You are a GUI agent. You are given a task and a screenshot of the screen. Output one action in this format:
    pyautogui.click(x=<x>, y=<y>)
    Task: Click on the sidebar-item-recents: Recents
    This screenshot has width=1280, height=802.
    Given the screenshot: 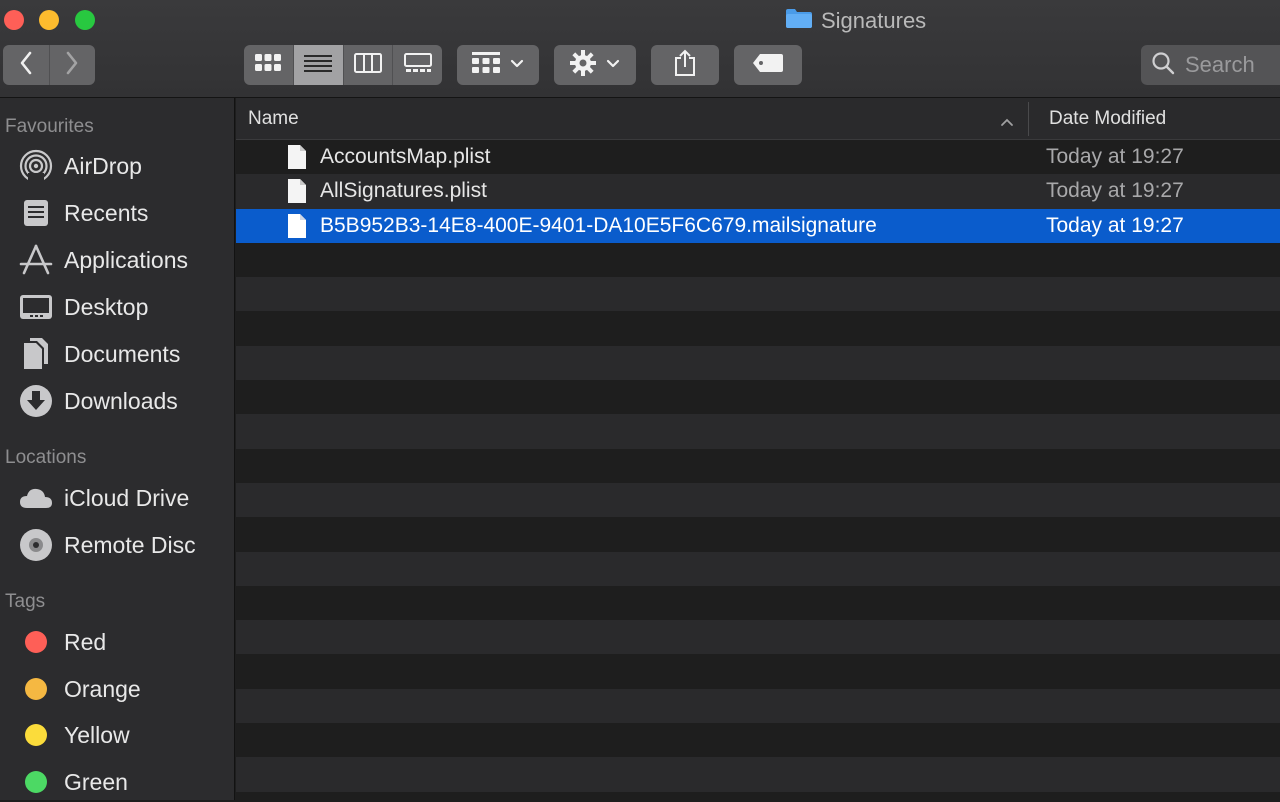 What is the action you would take?
    pyautogui.click(x=83, y=213)
    